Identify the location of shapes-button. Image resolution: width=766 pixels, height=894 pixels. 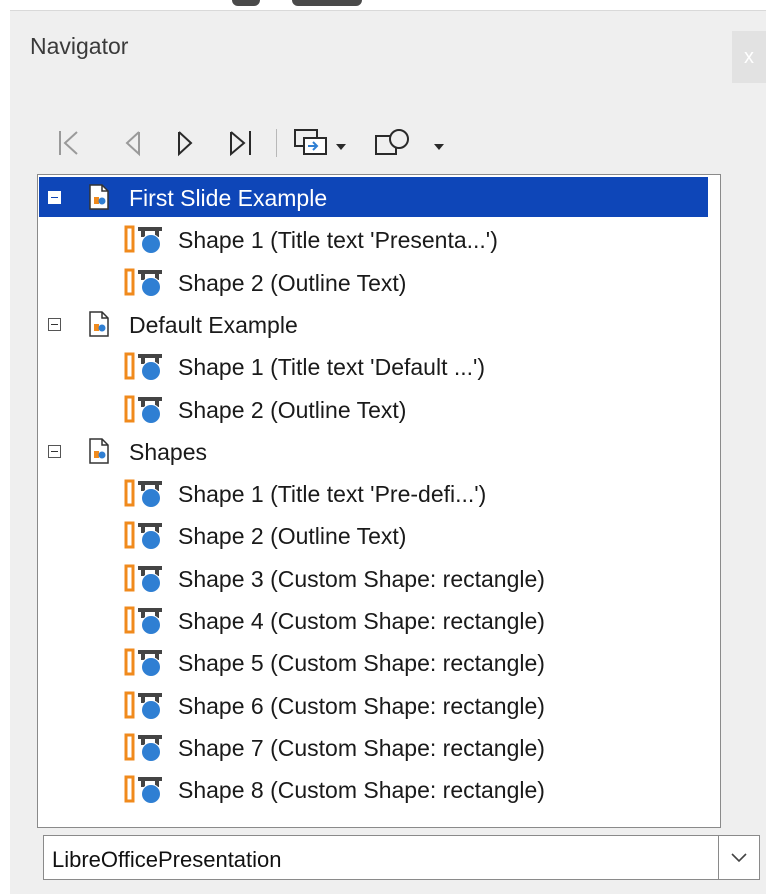
(409, 143).